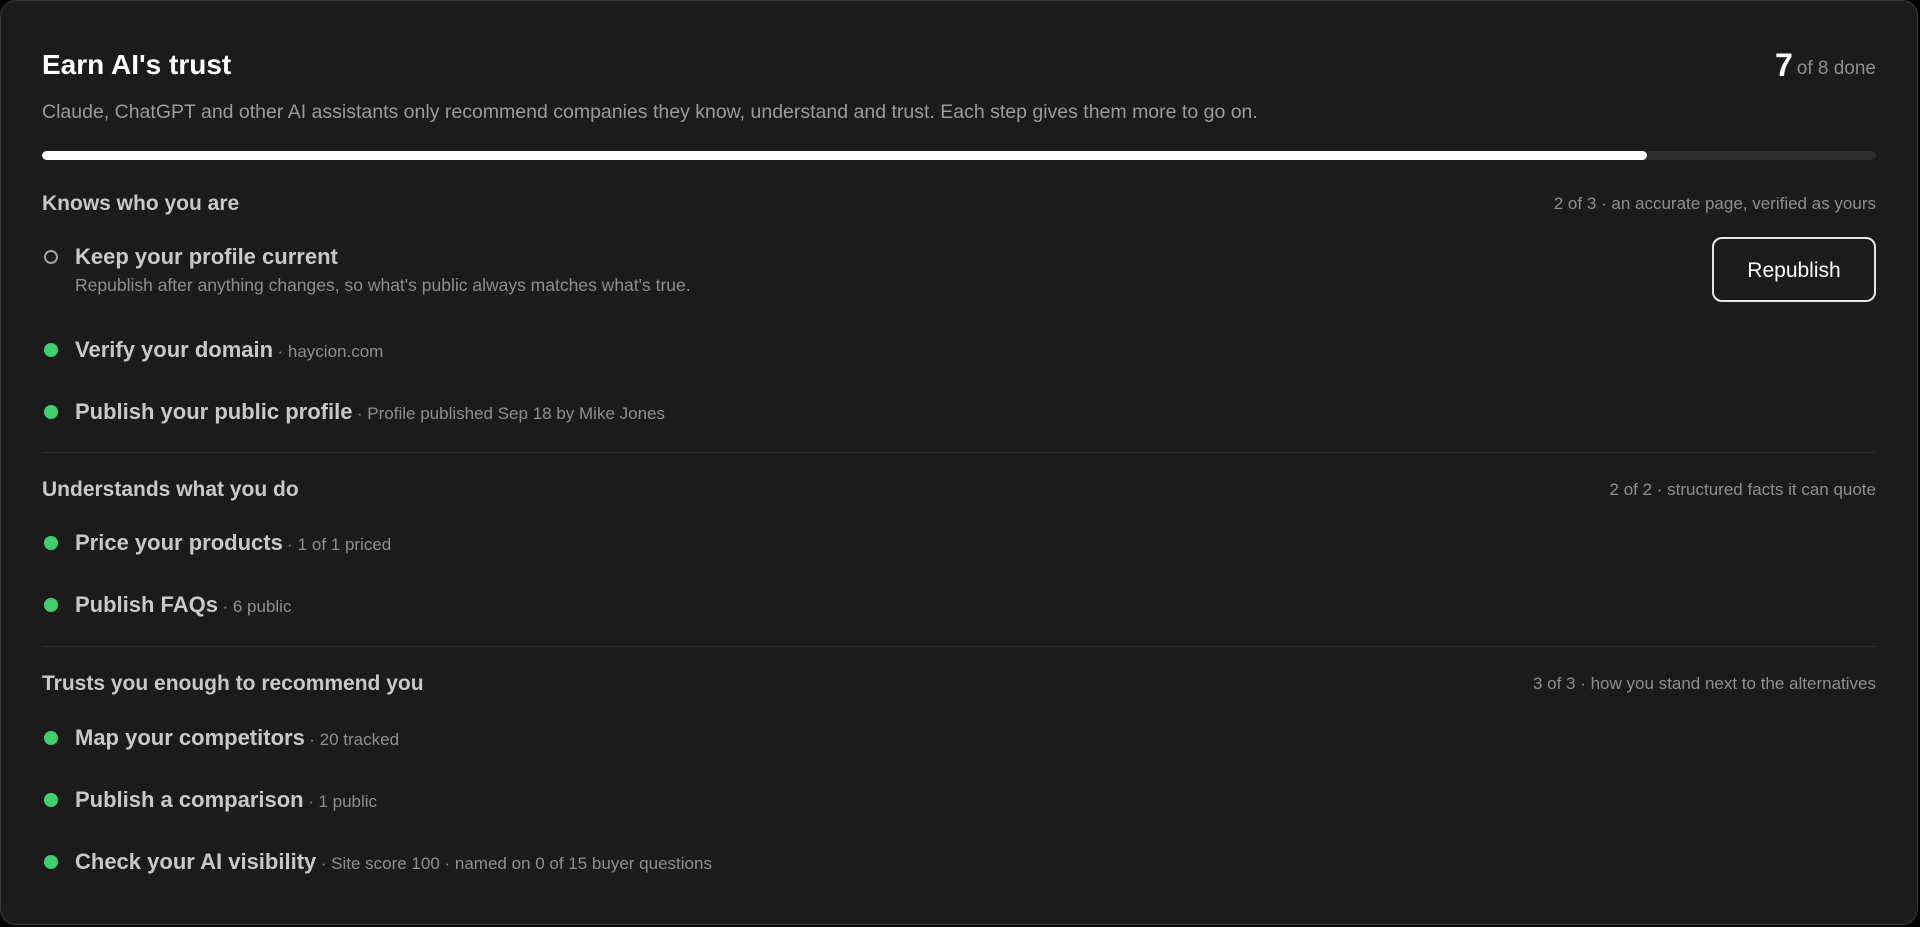 This screenshot has height=927, width=1920. What do you see at coordinates (339, 544) in the screenshot?
I see `item-detail: · 1 of 1 priced` at bounding box center [339, 544].